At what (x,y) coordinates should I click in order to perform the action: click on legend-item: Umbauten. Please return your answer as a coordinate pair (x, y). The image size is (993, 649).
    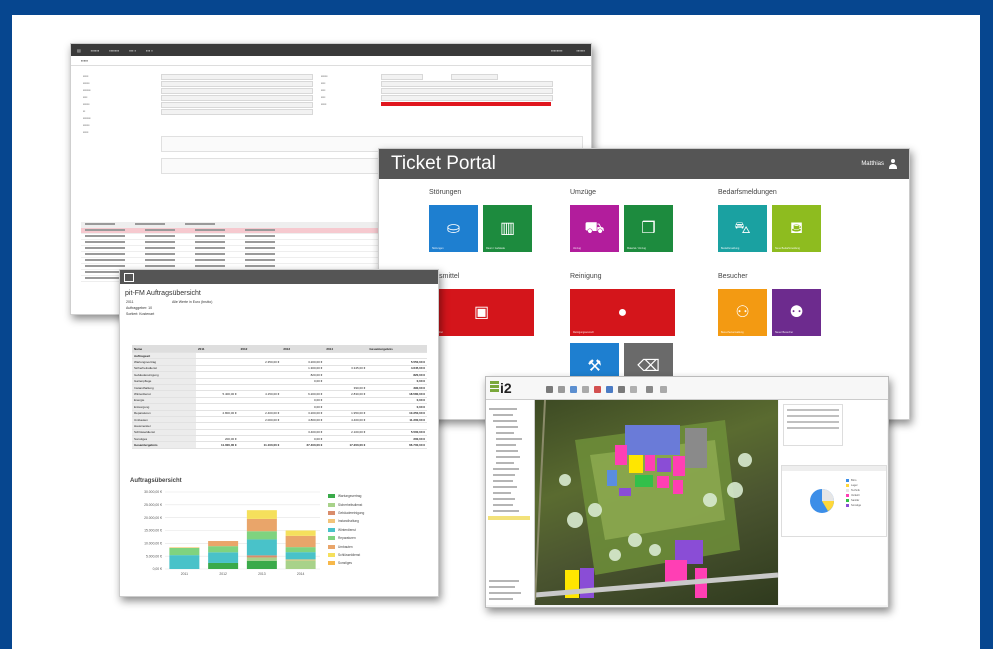
    Looking at the image, I should click on (346, 546).